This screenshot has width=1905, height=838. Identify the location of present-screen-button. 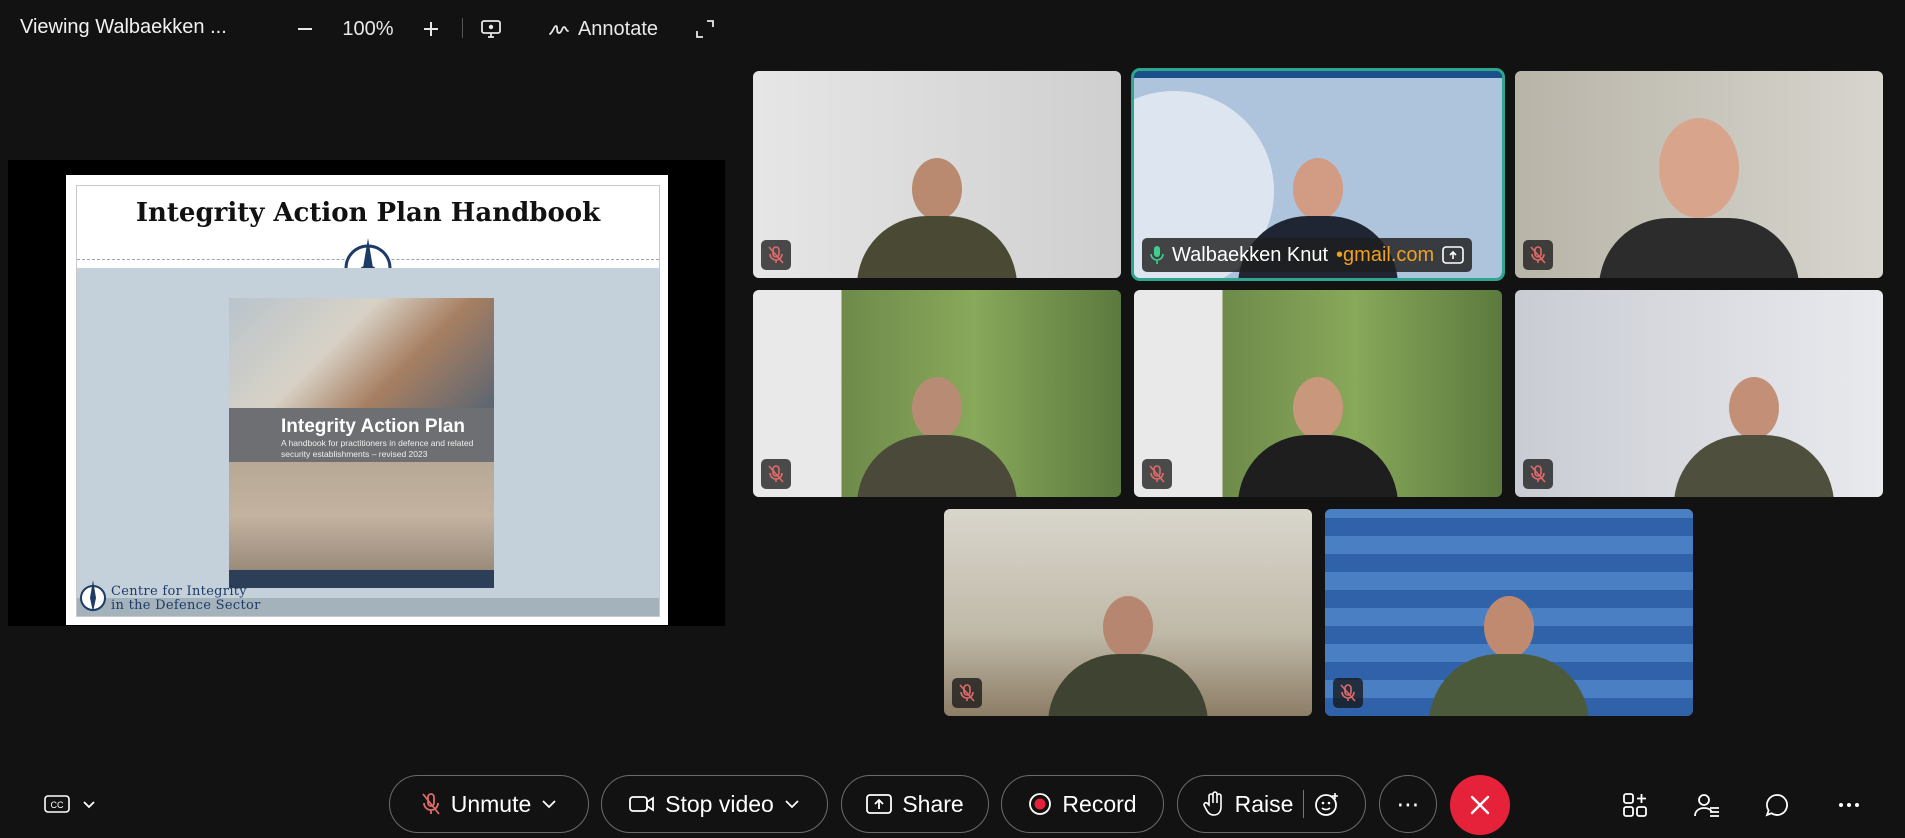
(491, 29).